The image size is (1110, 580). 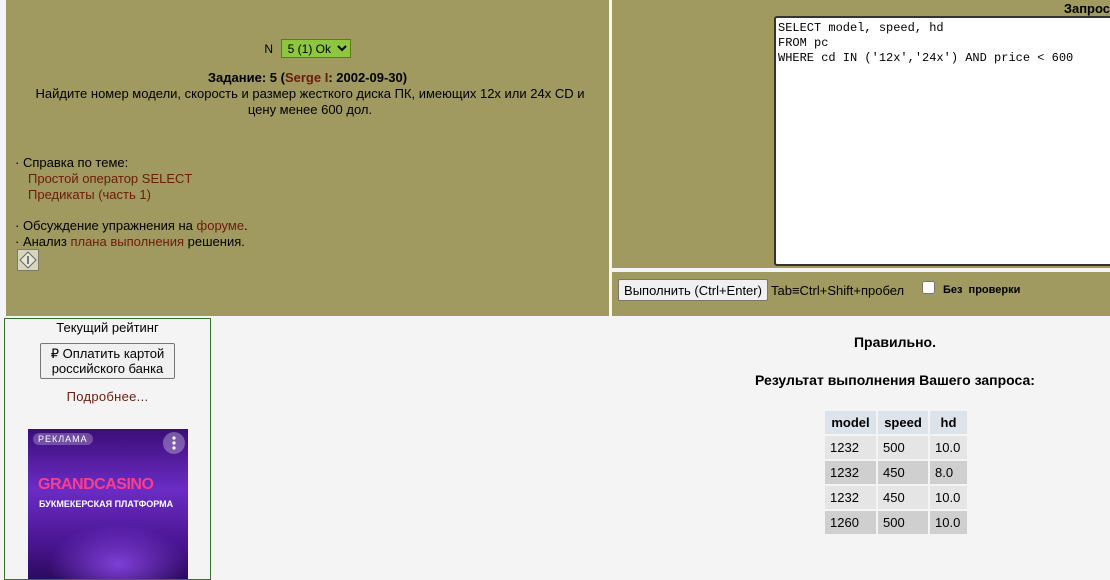 I want to click on task-selector: 5 (1) Ok, so click(x=315, y=48).